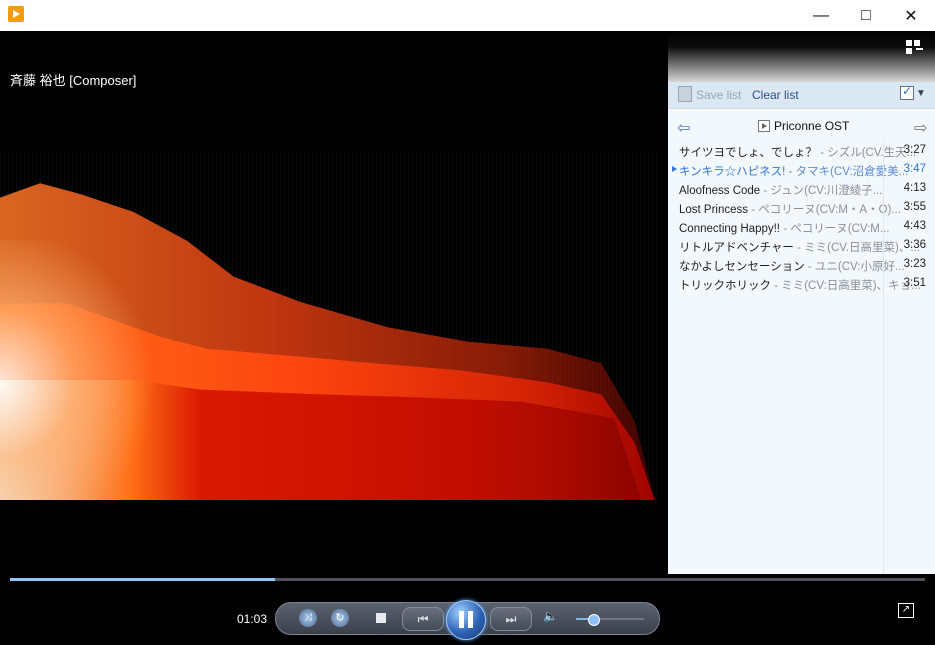 This screenshot has height=645, width=935. I want to click on track-duration: 3:23, so click(914, 264).